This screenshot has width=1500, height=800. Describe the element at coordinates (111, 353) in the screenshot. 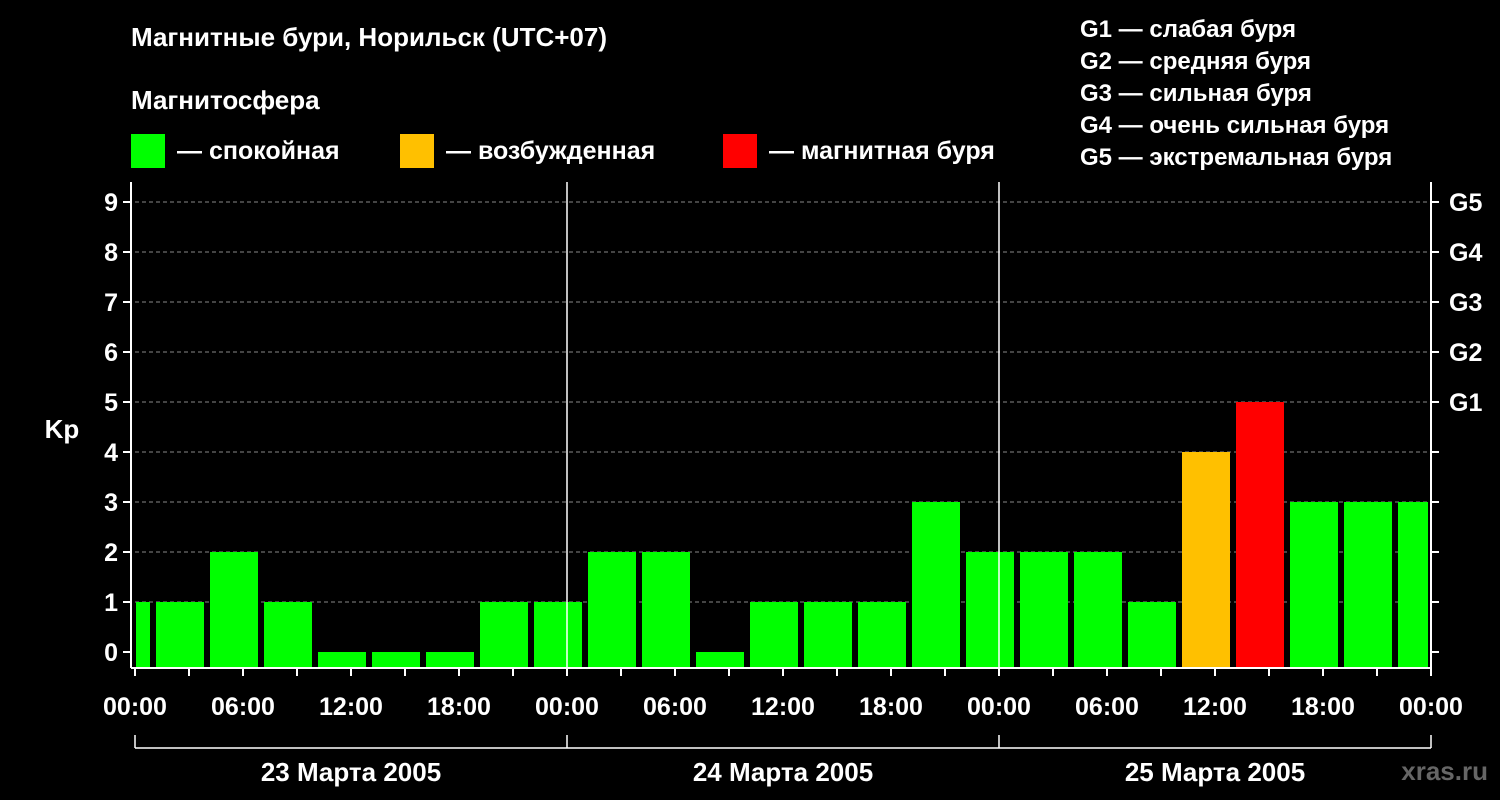

I see `y-tick-label: 6` at that location.